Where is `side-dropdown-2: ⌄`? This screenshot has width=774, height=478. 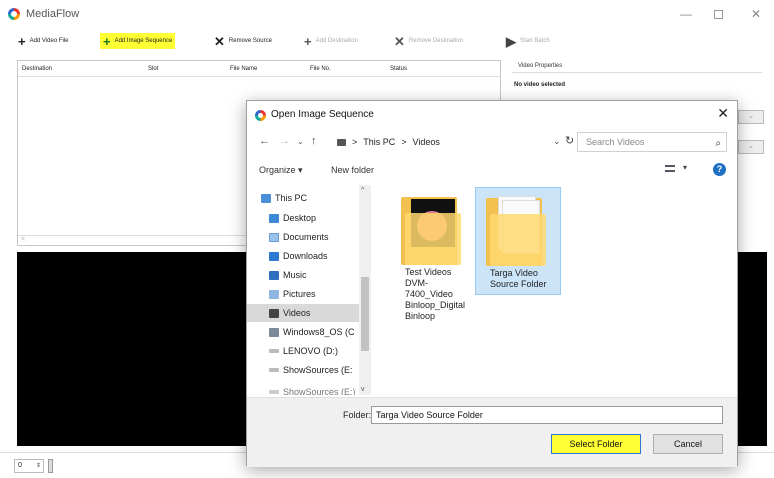
side-dropdown-2: ⌄ is located at coordinates (751, 147).